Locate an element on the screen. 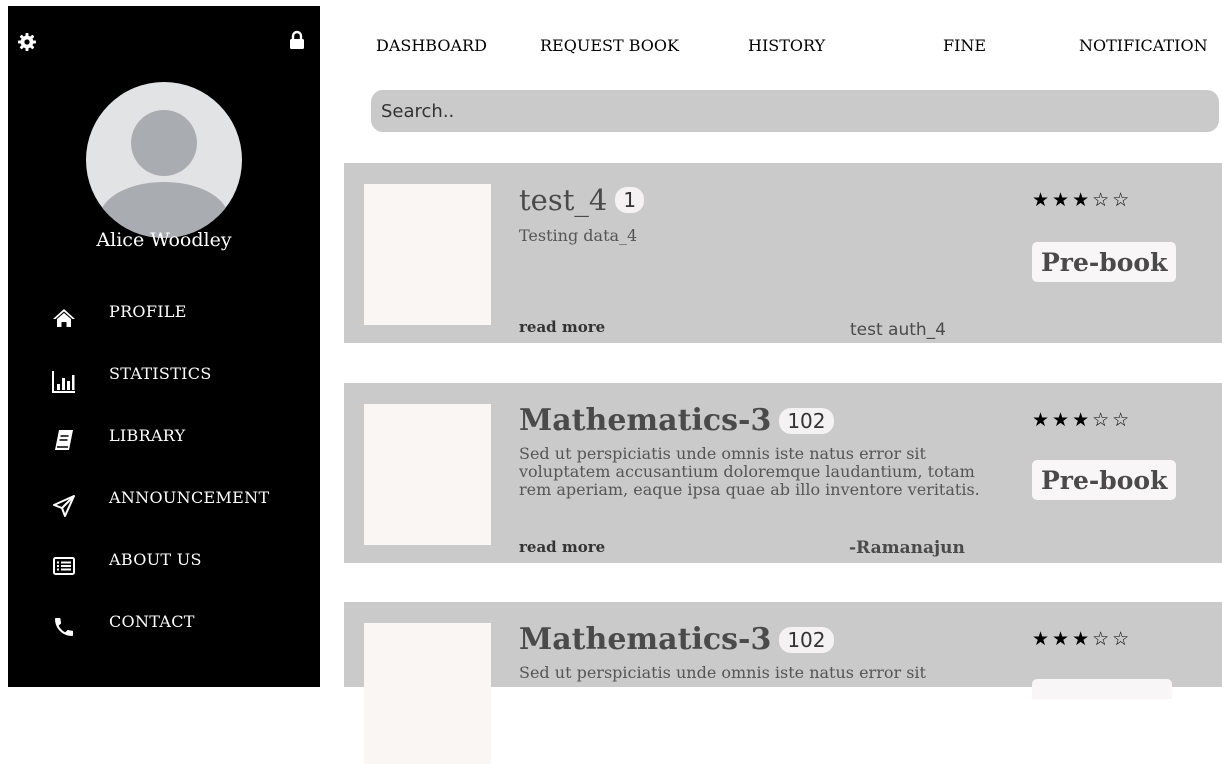 This screenshot has width=1222, height=764. avatar is located at coordinates (164, 160).